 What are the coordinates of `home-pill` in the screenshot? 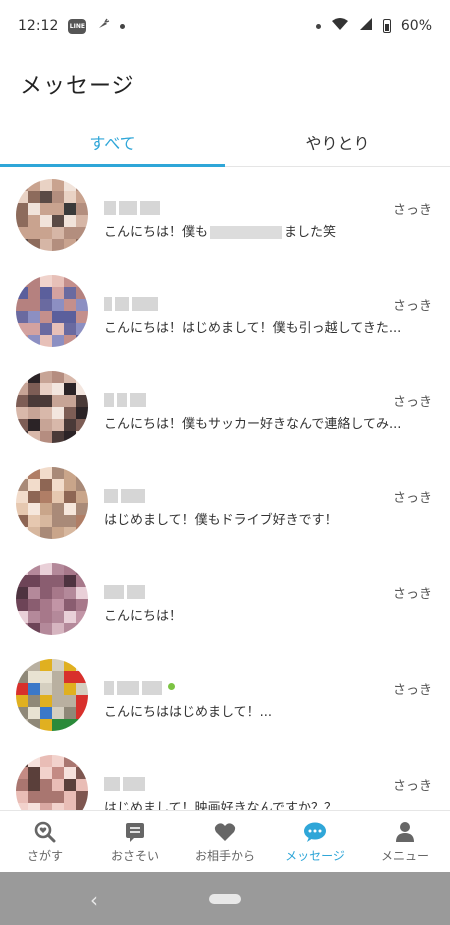 It's located at (225, 899).